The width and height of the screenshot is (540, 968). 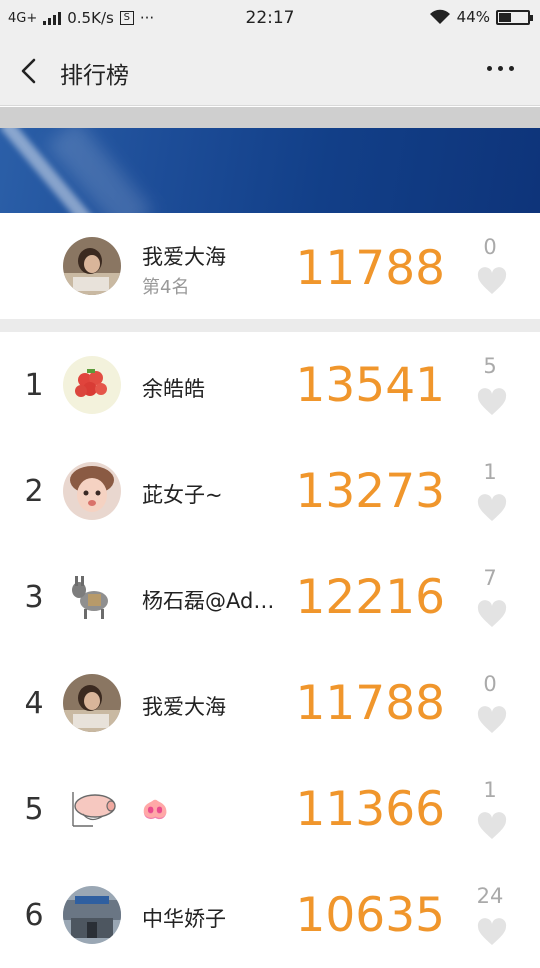 What do you see at coordinates (34, 385) in the screenshot?
I see `rank-number: 1` at bounding box center [34, 385].